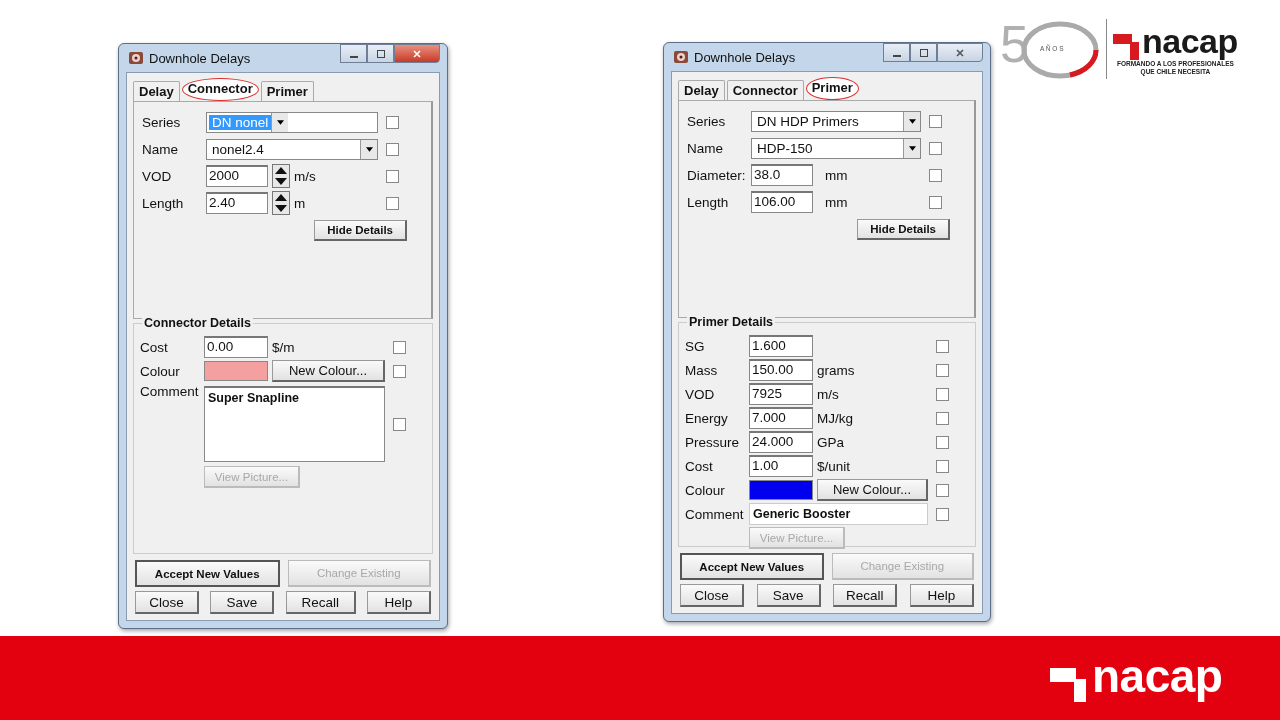 The image size is (1280, 720). I want to click on input-field: 150.00, so click(781, 370).